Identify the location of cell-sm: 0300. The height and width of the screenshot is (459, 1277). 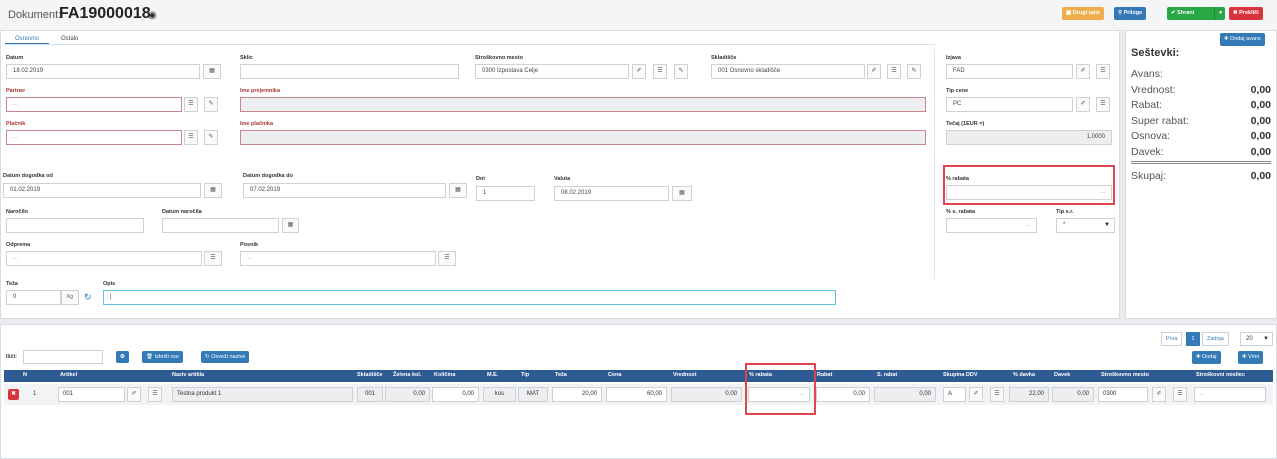
(1123, 394).